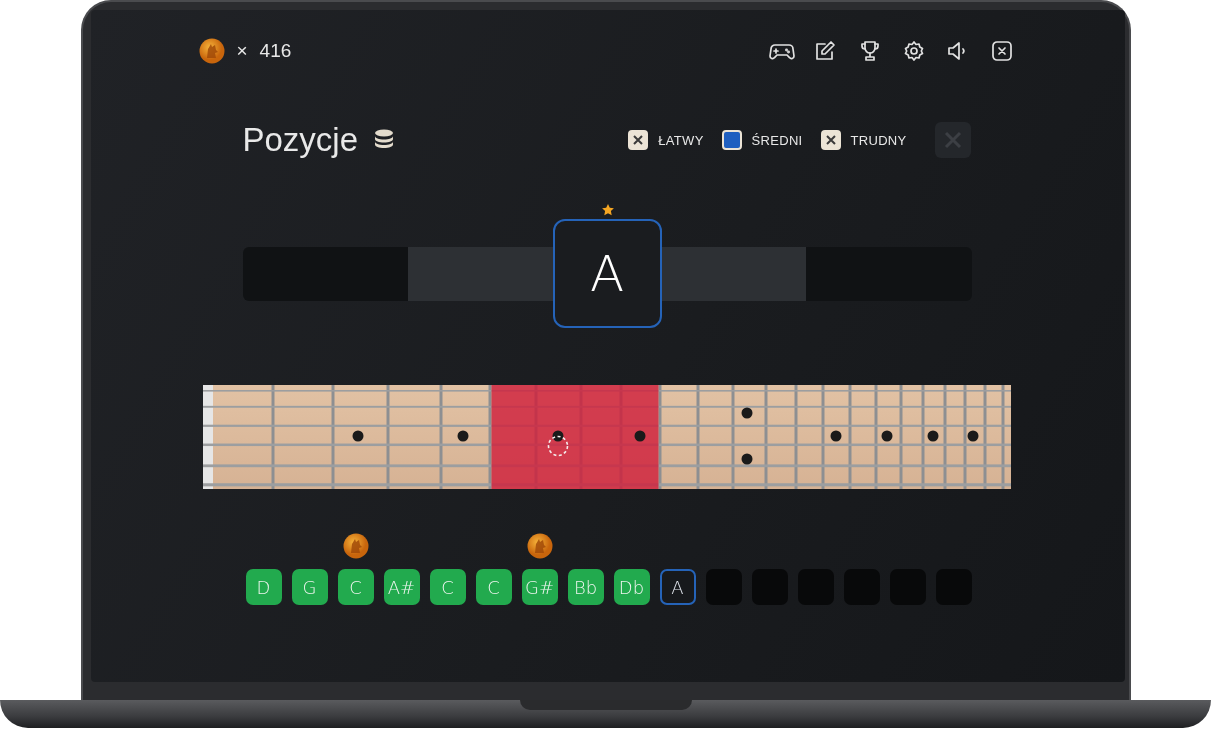  What do you see at coordinates (878, 140) in the screenshot?
I see `difficulty-label: TRUDNY` at bounding box center [878, 140].